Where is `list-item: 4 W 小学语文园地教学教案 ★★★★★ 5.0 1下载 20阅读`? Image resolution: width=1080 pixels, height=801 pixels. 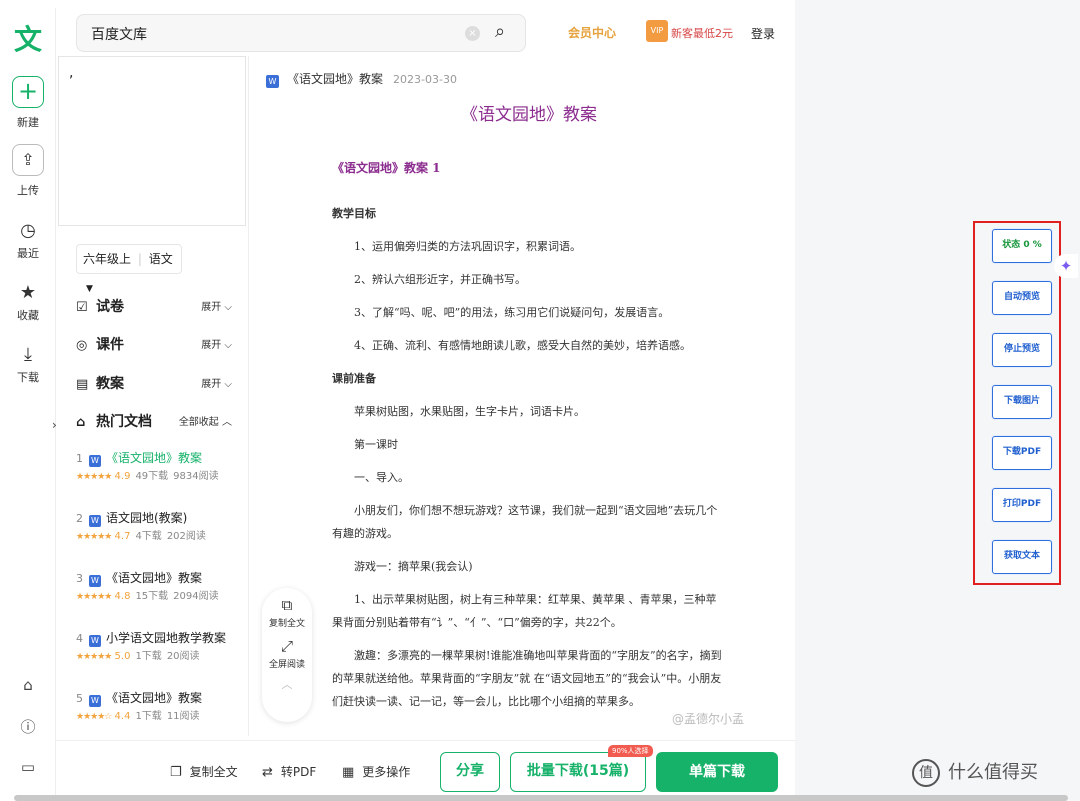 list-item: 4 W 小学语文园地教学教案 ★★★★★ 5.0 1下载 20阅读 is located at coordinates (161, 658).